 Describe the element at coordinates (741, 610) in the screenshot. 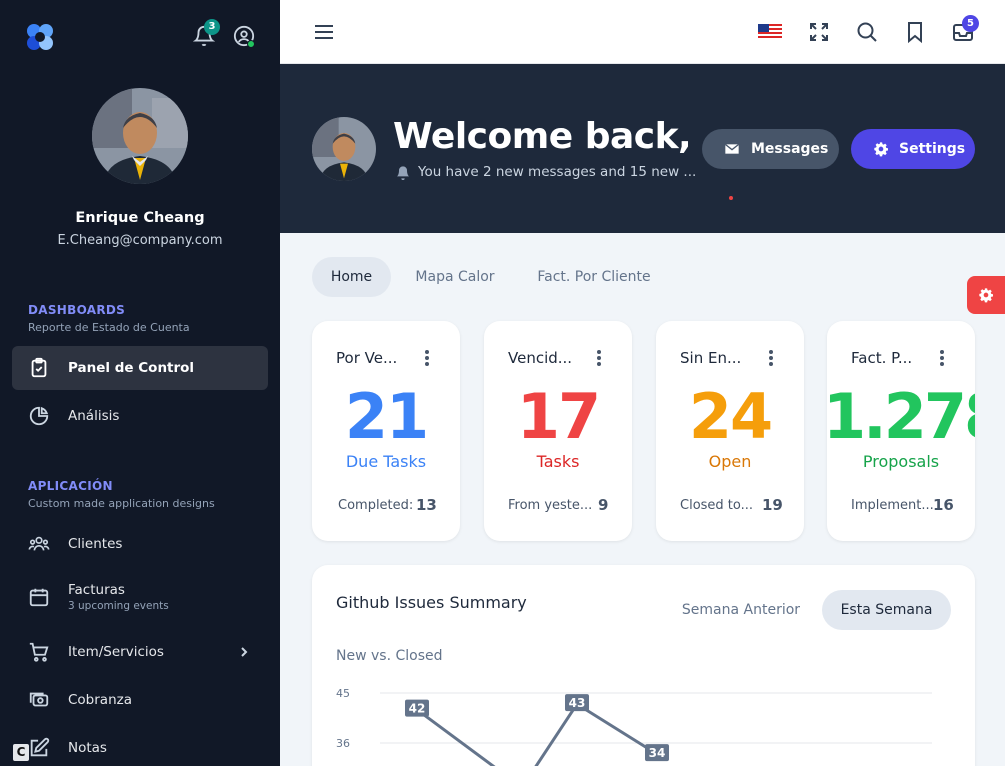

I see `tab-semana-anterior: Semana Anterior` at that location.